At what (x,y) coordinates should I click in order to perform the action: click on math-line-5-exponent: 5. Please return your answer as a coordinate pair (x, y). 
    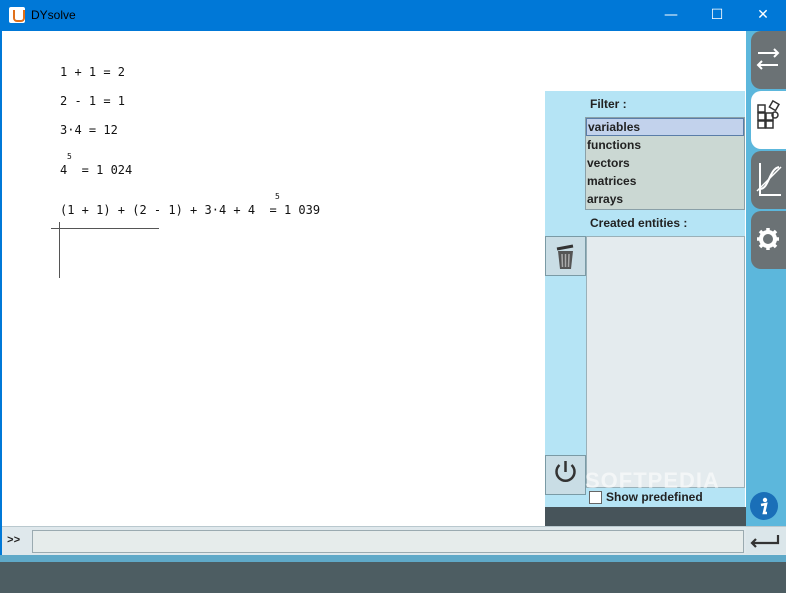
    Looking at the image, I should click on (277, 196).